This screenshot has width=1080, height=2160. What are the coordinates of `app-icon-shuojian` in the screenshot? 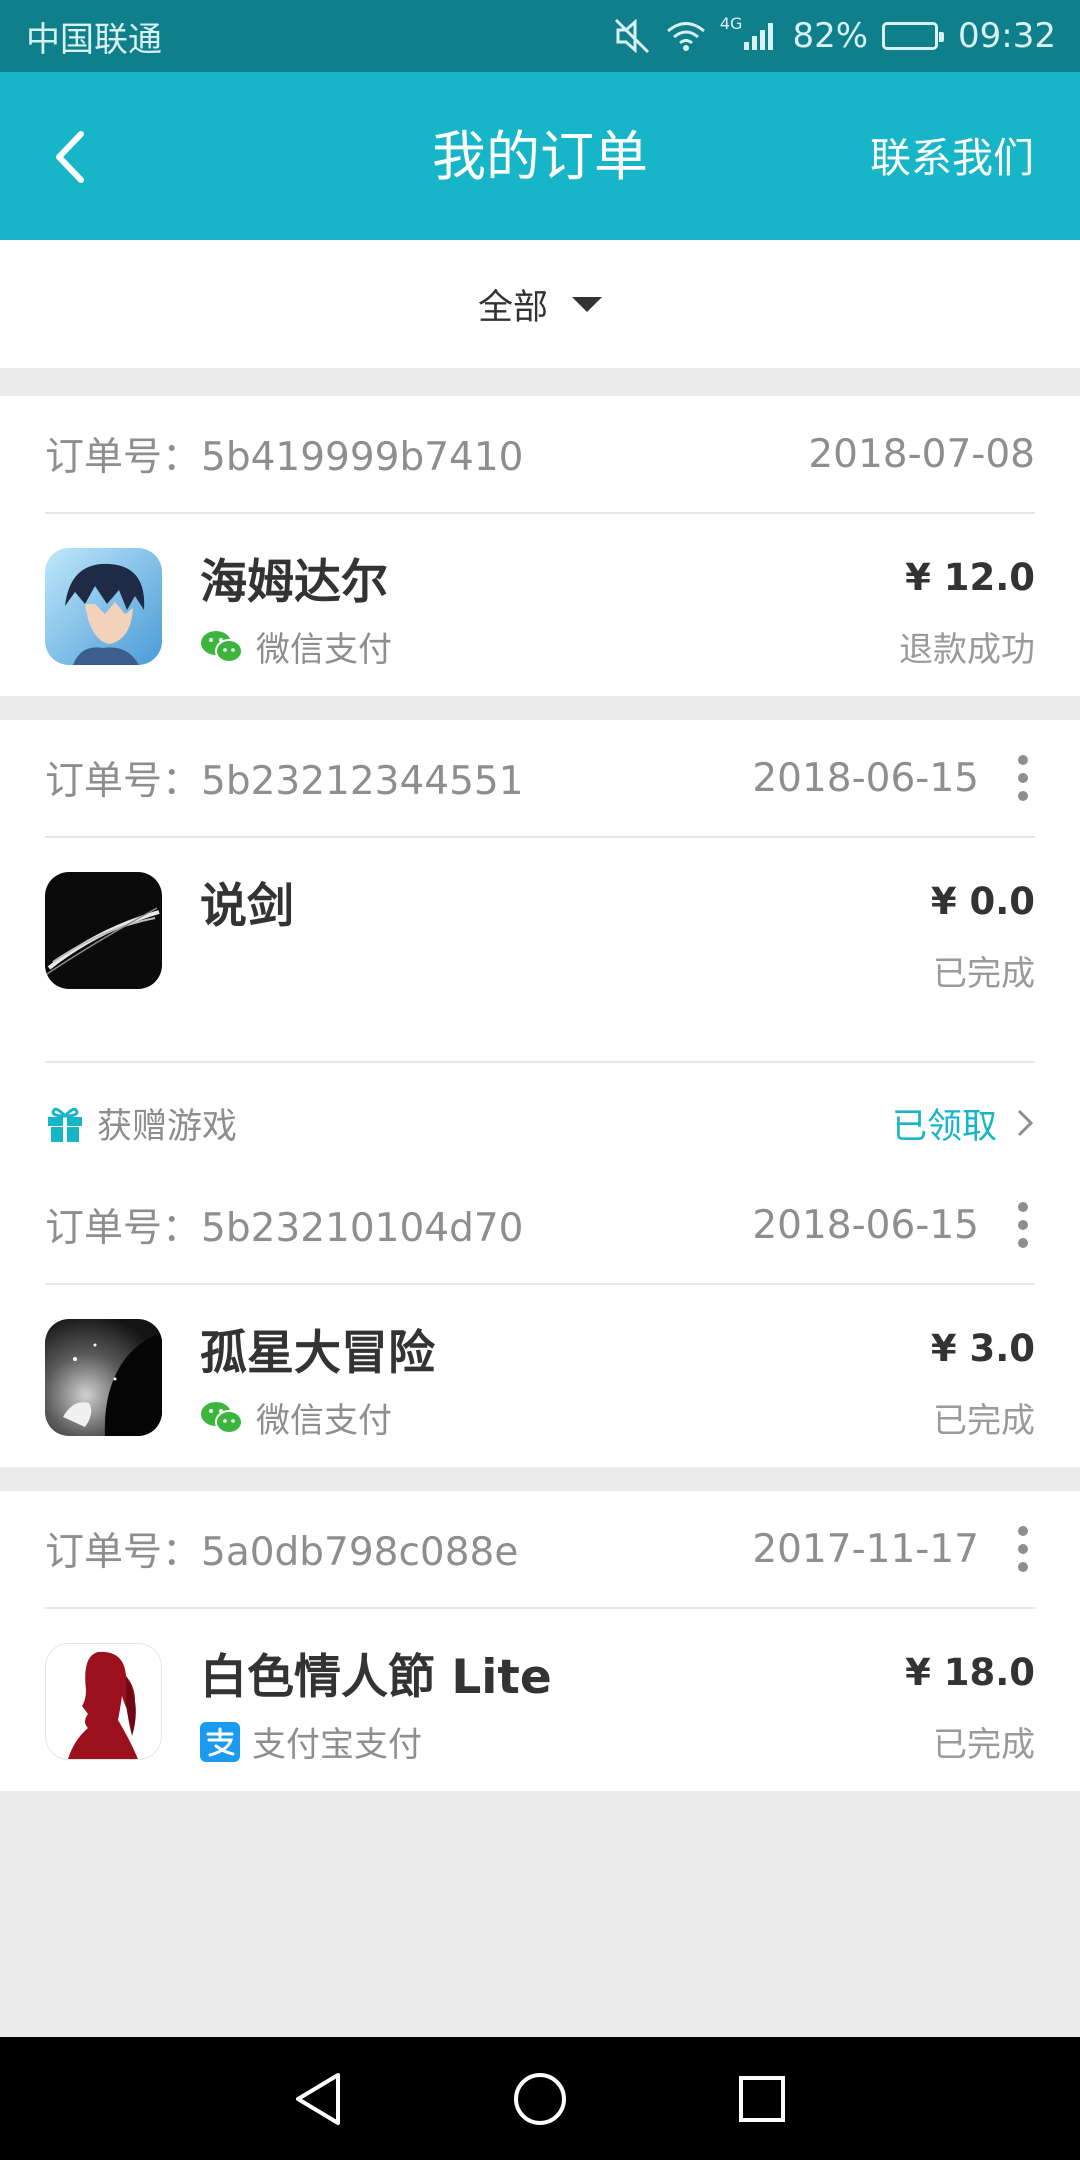 It's located at (103, 930).